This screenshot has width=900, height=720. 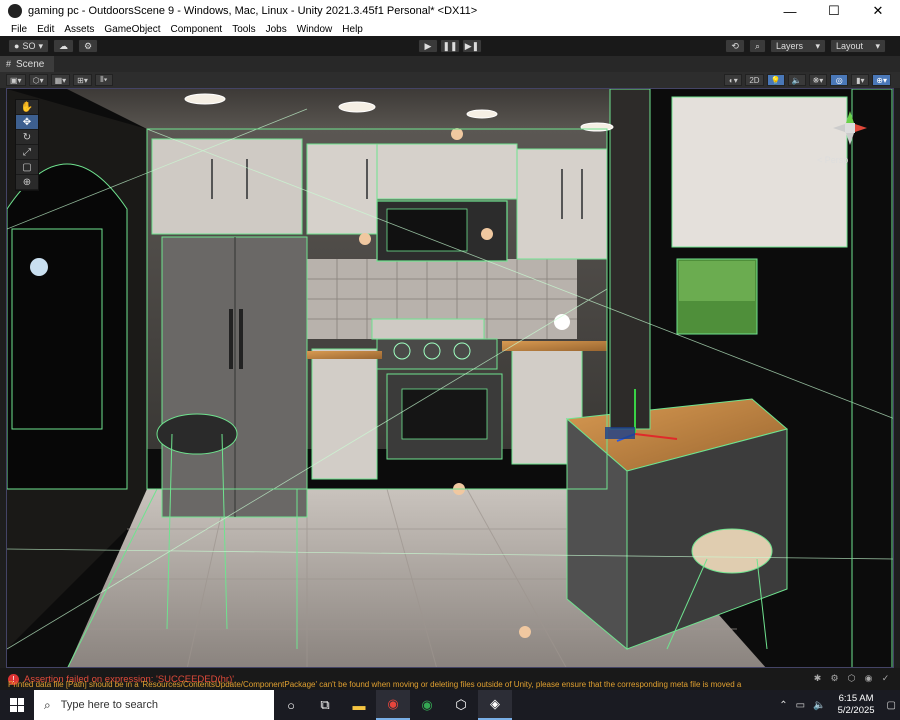 I want to click on history-icon: ⟲, so click(x=735, y=45).